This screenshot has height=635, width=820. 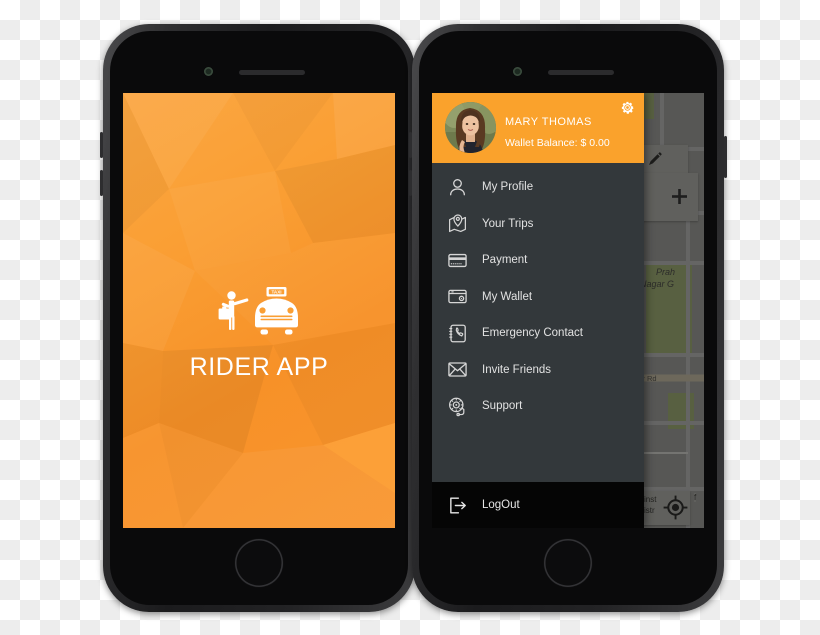 What do you see at coordinates (507, 296) in the screenshot?
I see `menu-item-label: My Wallet` at bounding box center [507, 296].